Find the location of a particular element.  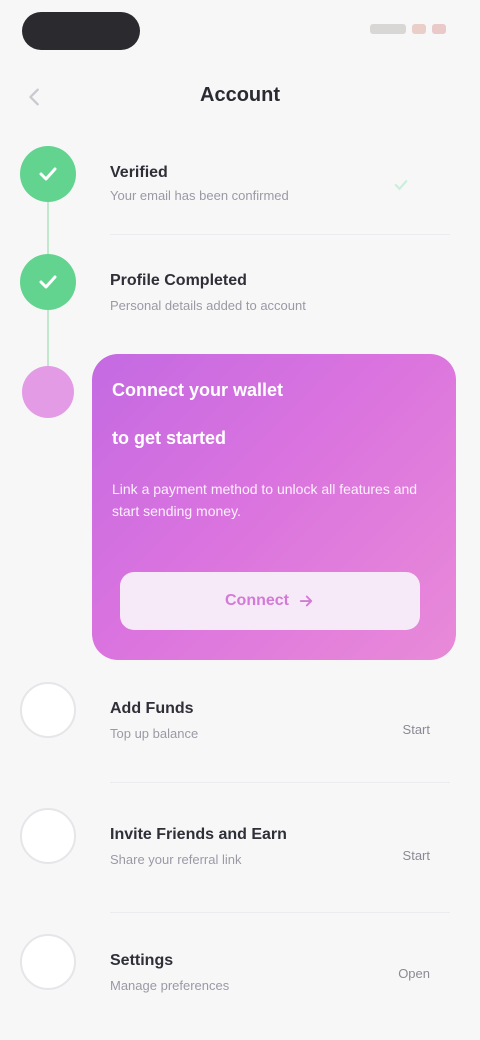

step-action-link: Open is located at coordinates (414, 973).